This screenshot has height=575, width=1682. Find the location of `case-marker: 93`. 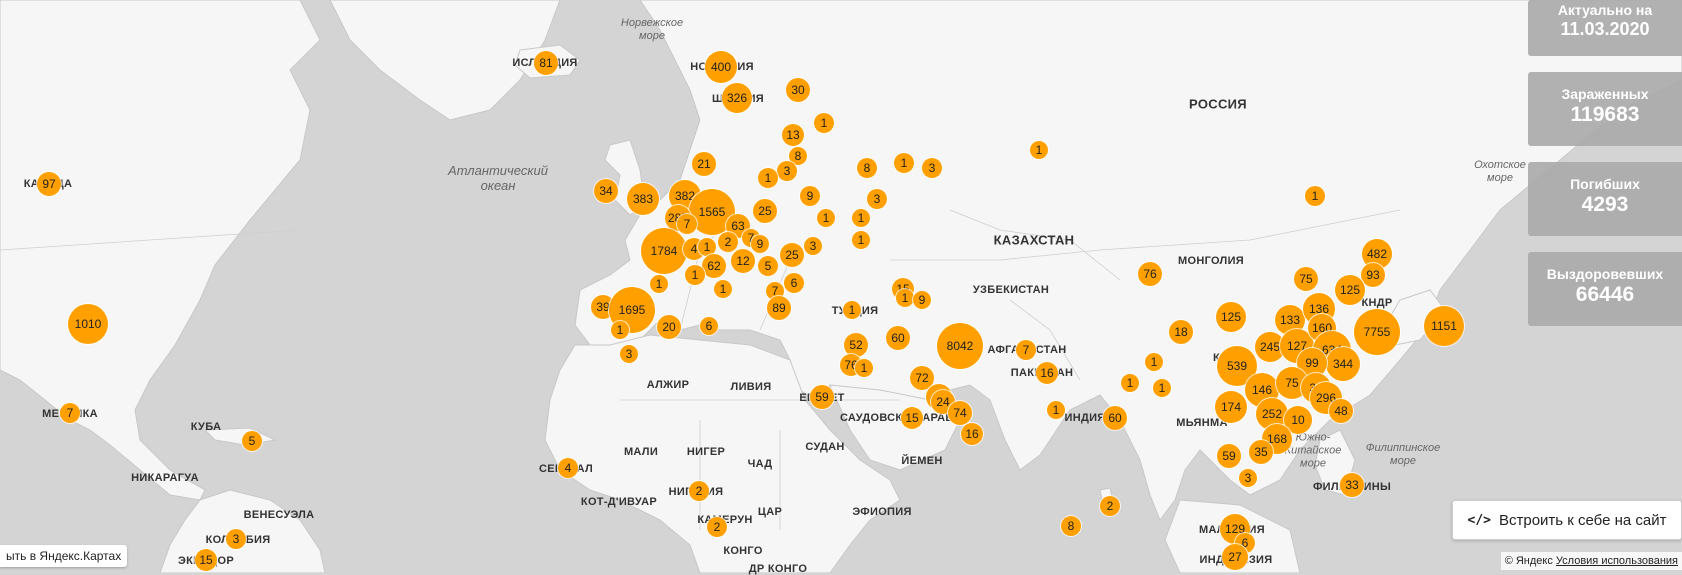

case-marker: 93 is located at coordinates (1373, 275).